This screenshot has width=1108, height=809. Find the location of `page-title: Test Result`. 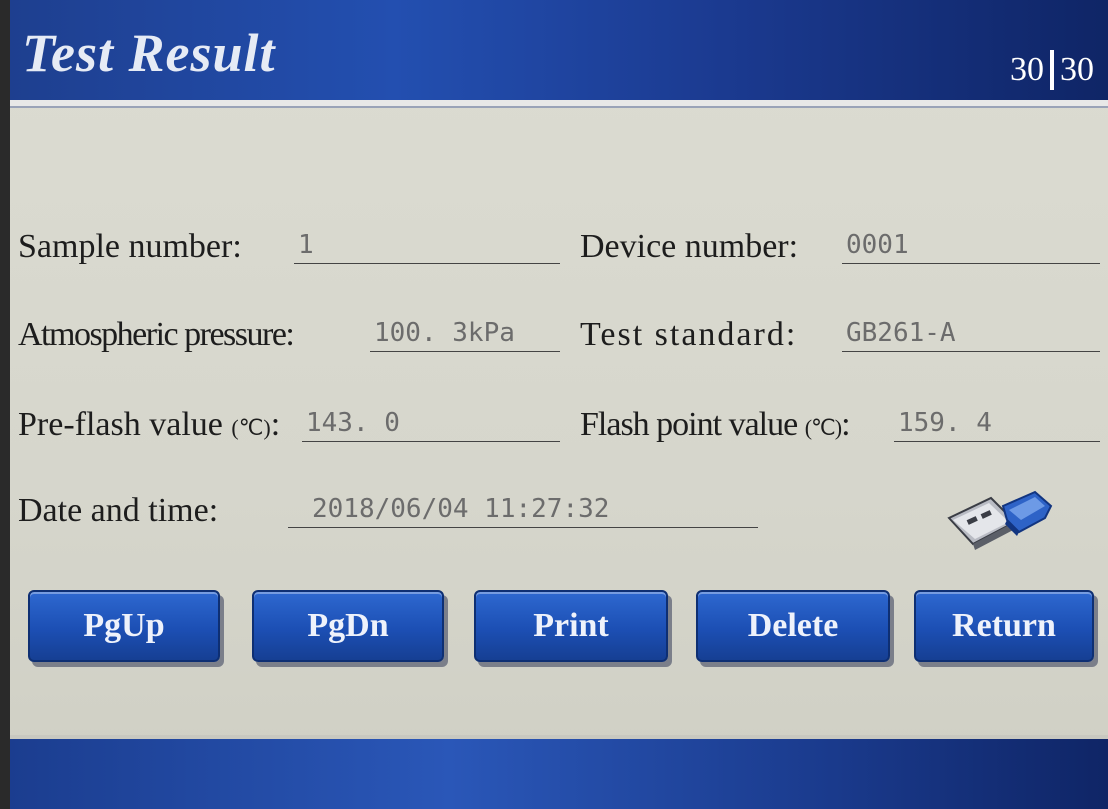

page-title: Test Result is located at coordinates (149, 53).